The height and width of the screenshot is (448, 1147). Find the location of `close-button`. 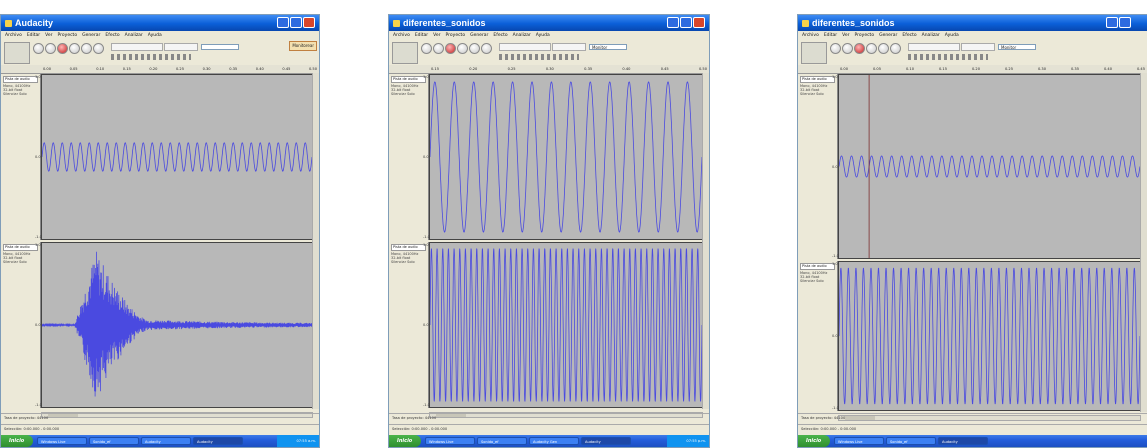

close-button is located at coordinates (699, 22).